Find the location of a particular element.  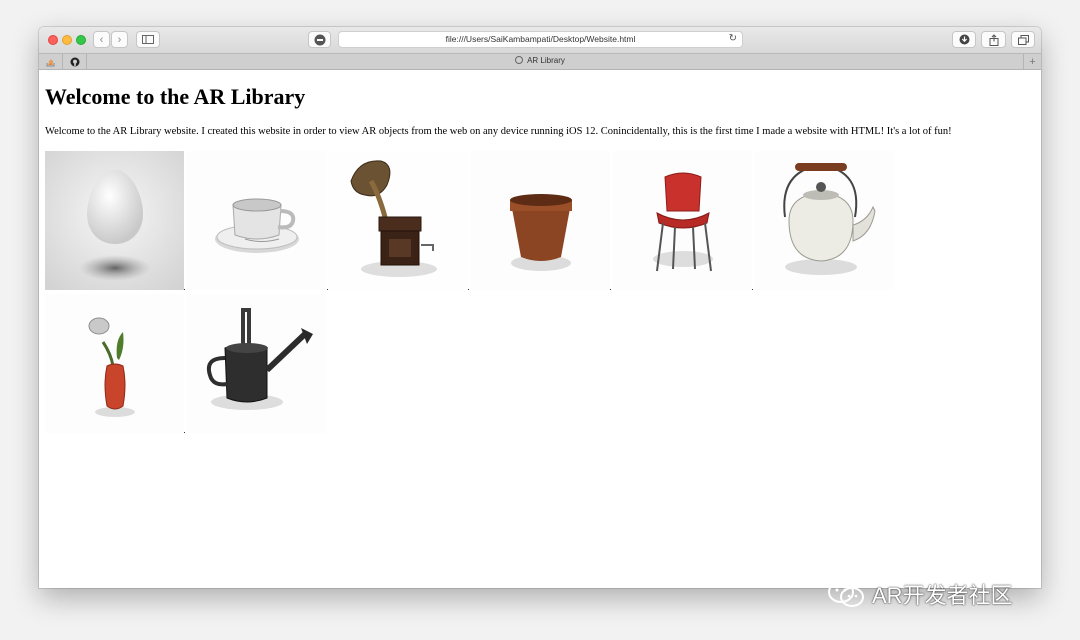

share-icon is located at coordinates (993, 39).